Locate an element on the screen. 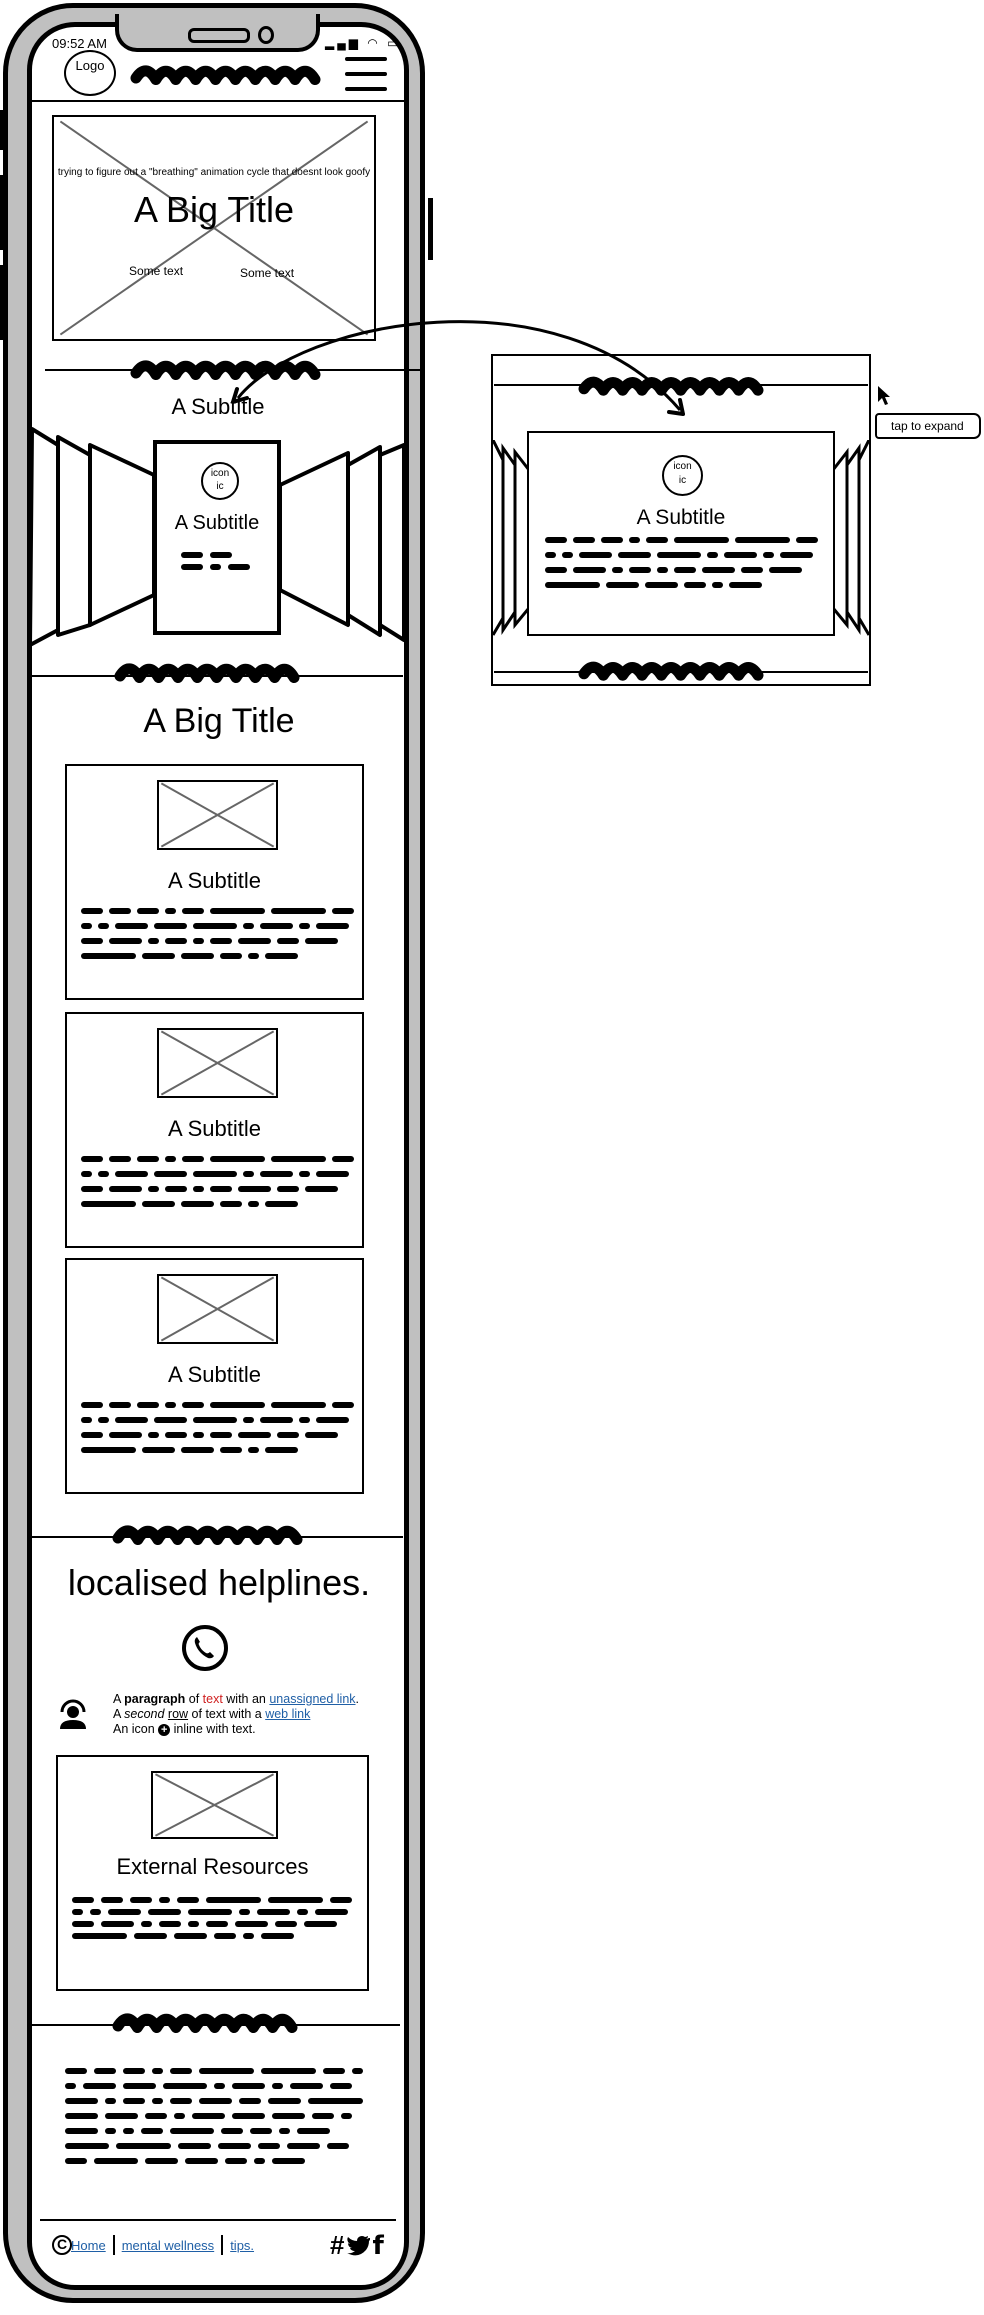 This screenshot has width=984, height=2315. unassigned-link: unassigned link is located at coordinates (312, 1699).